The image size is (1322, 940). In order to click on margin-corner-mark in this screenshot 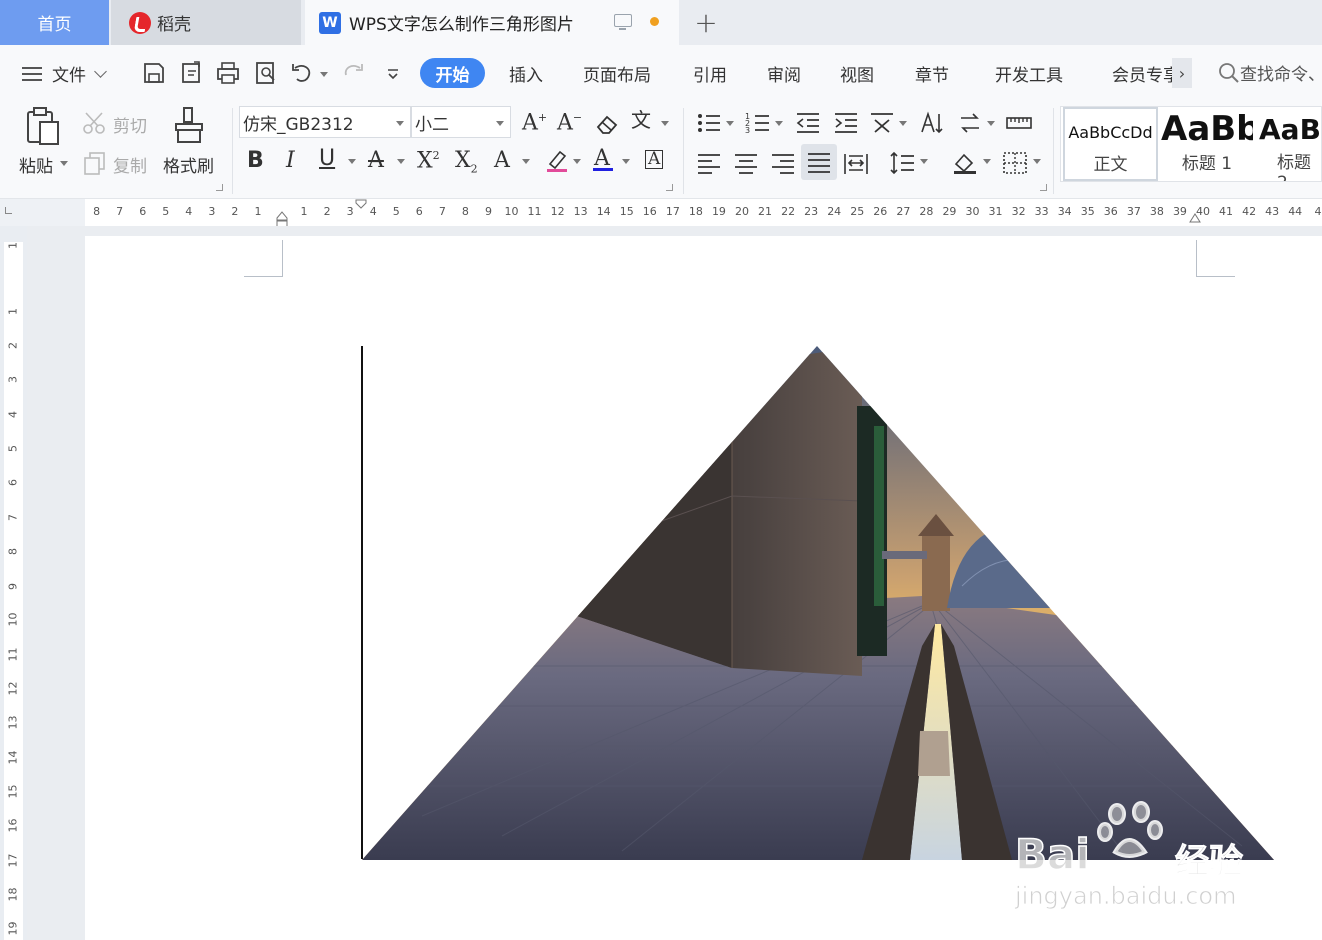, I will do `click(1215, 276)`.